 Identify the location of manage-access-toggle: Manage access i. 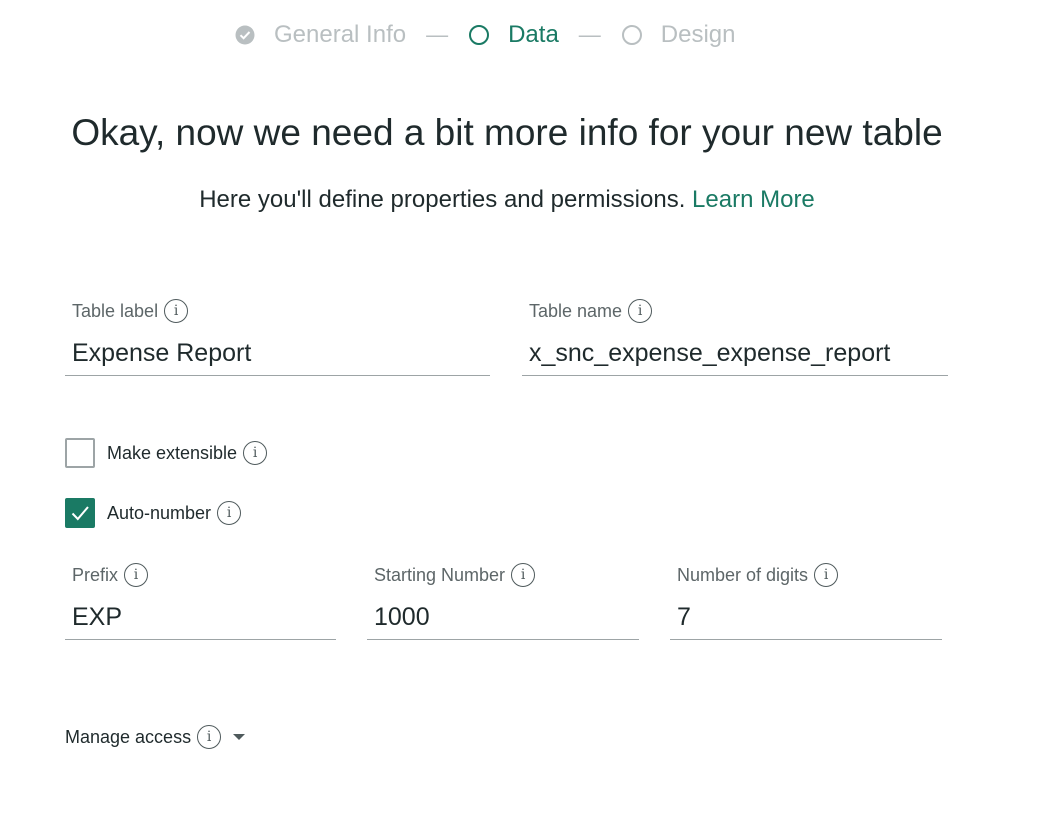
(155, 737).